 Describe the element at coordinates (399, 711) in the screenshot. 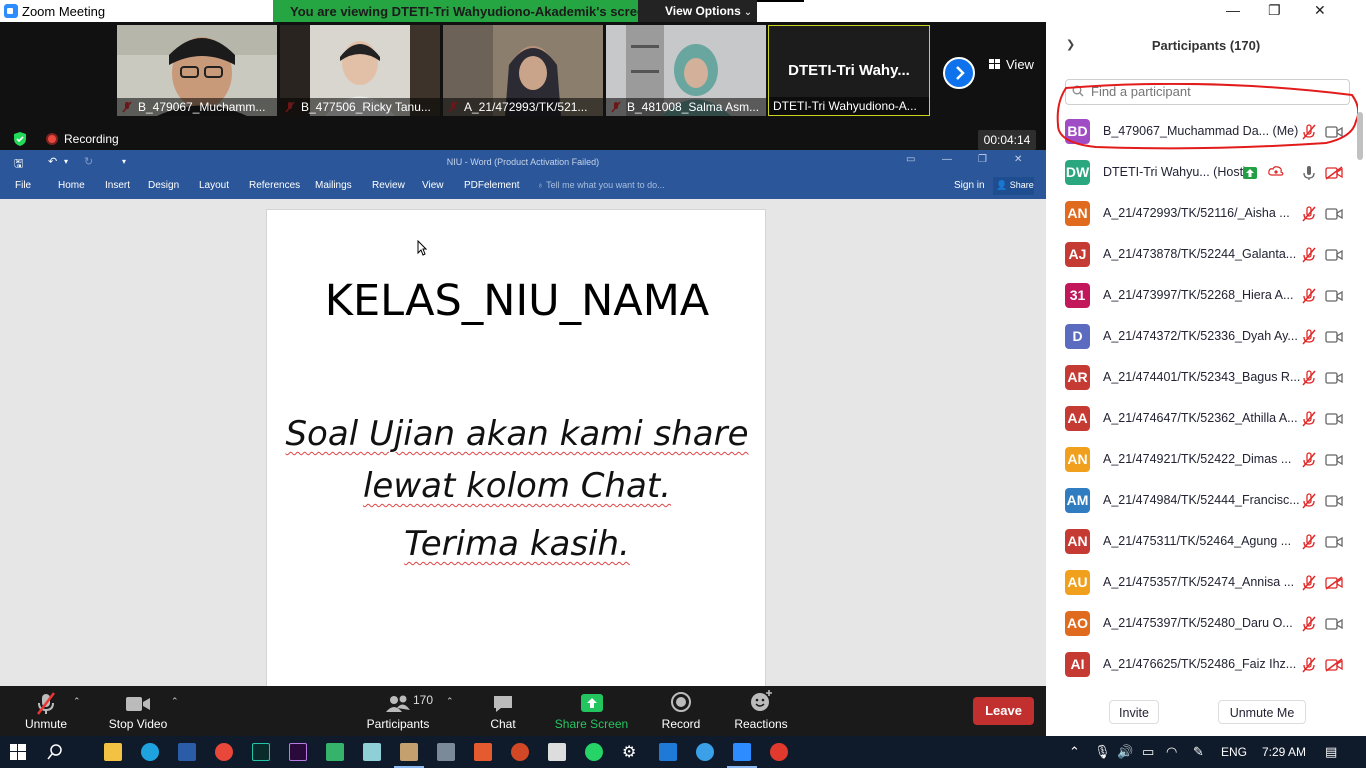

I see `participants-button: 170 Participants` at that location.